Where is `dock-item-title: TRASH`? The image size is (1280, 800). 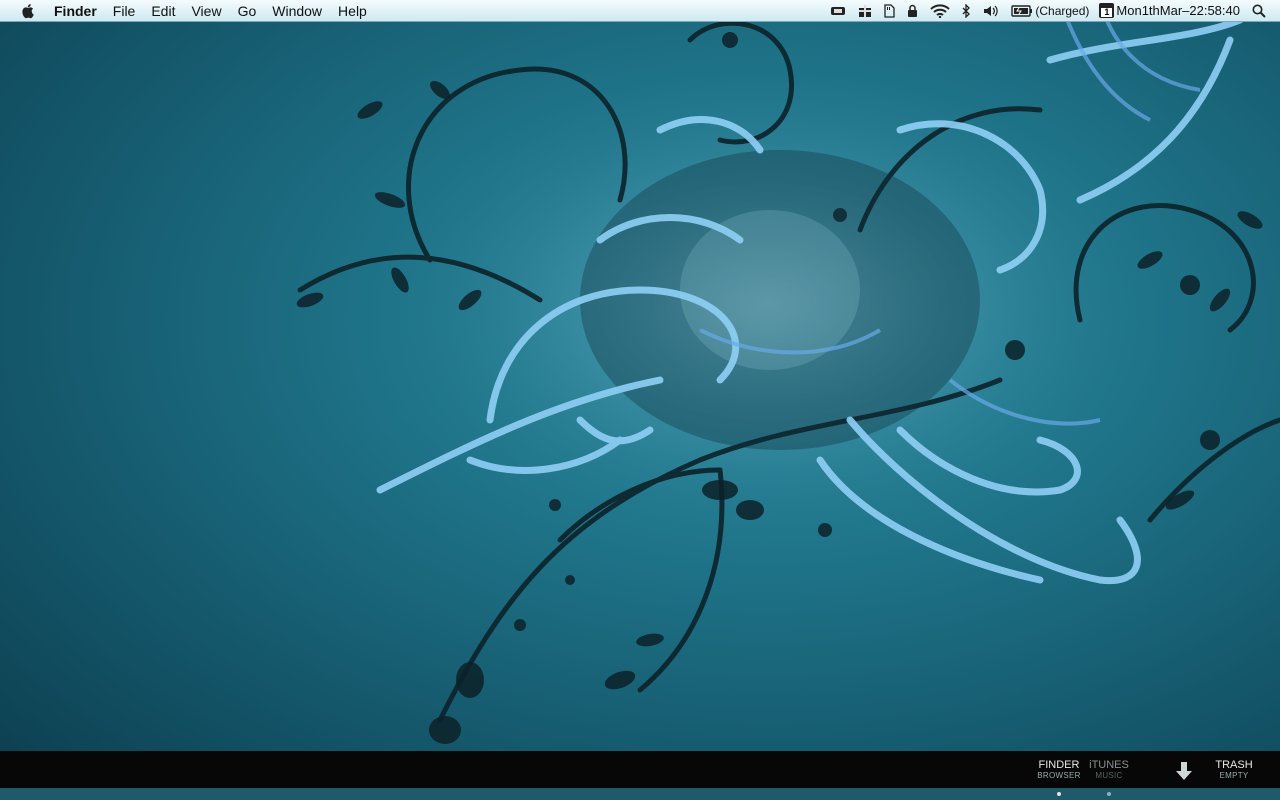
dock-item-title: TRASH is located at coordinates (1234, 765).